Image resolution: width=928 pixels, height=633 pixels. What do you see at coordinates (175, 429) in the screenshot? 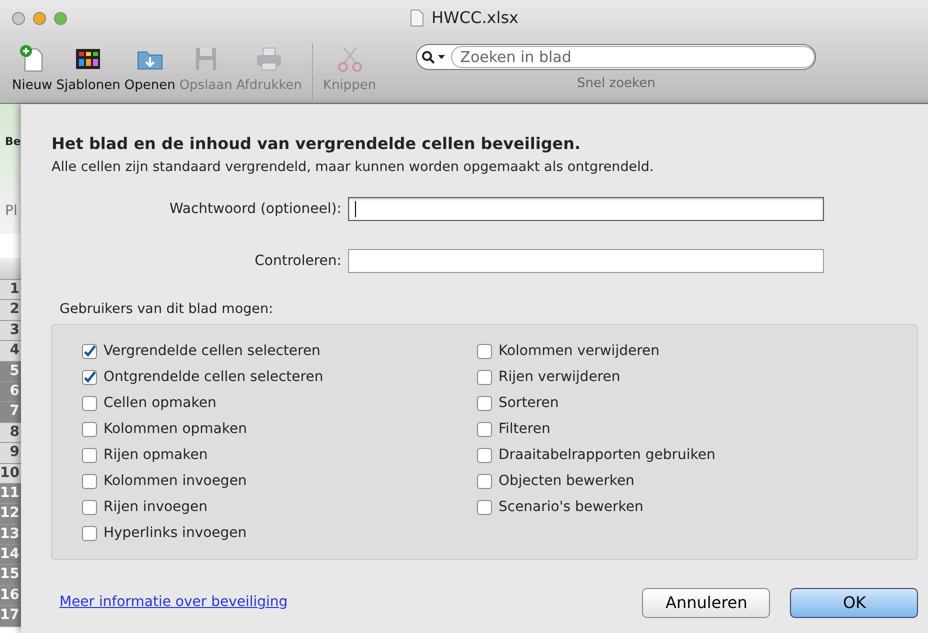
I see `option-label: Kolommen opmaken` at bounding box center [175, 429].